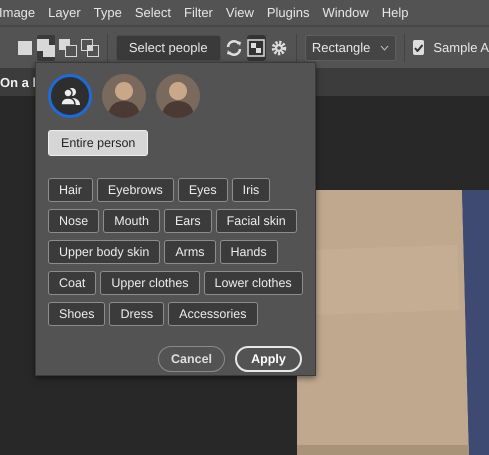  What do you see at coordinates (385, 47) in the screenshot?
I see `chevron-down-icon` at bounding box center [385, 47].